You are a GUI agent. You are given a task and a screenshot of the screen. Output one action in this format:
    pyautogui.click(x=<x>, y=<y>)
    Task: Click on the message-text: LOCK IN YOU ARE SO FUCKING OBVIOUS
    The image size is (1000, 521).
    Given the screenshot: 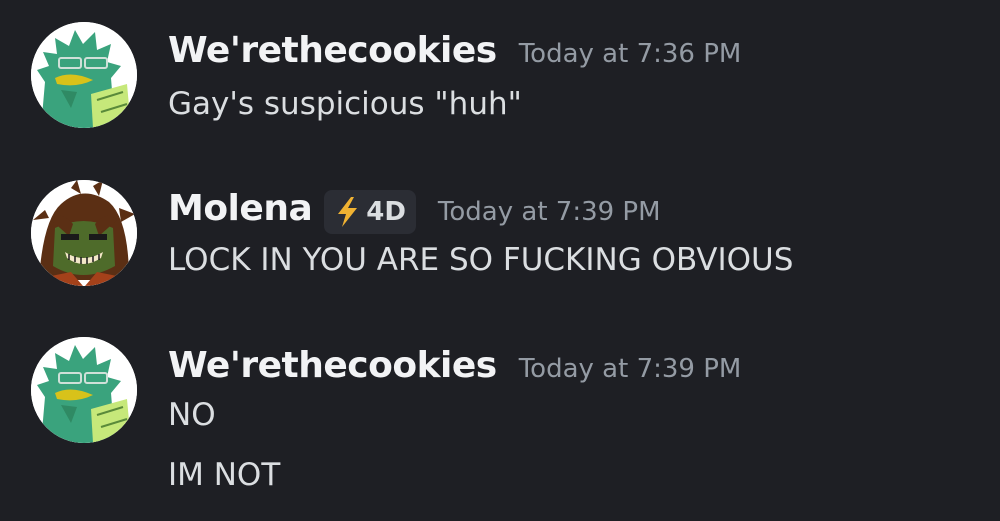 What is the action you would take?
    pyautogui.click(x=481, y=260)
    